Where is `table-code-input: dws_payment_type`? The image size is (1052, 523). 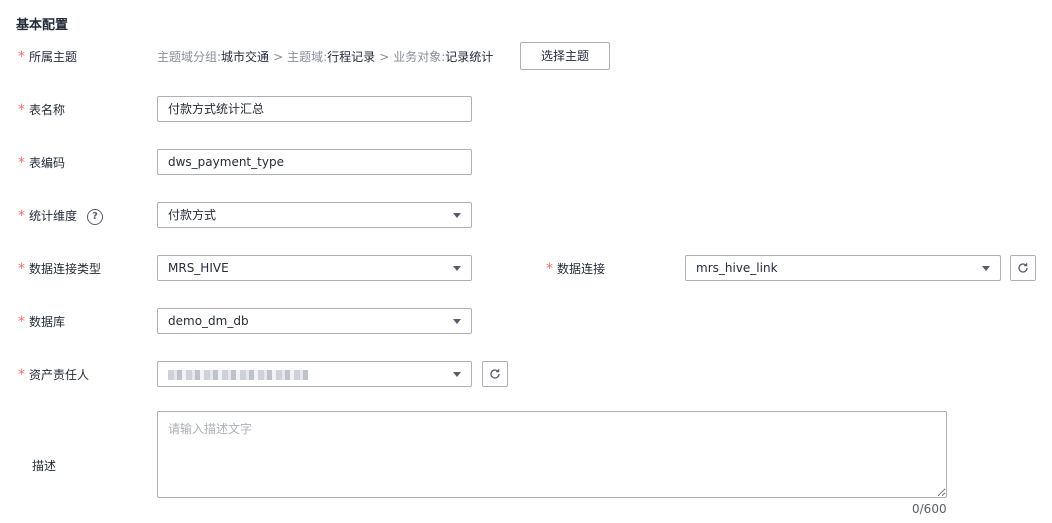
table-code-input: dws_payment_type is located at coordinates (314, 162).